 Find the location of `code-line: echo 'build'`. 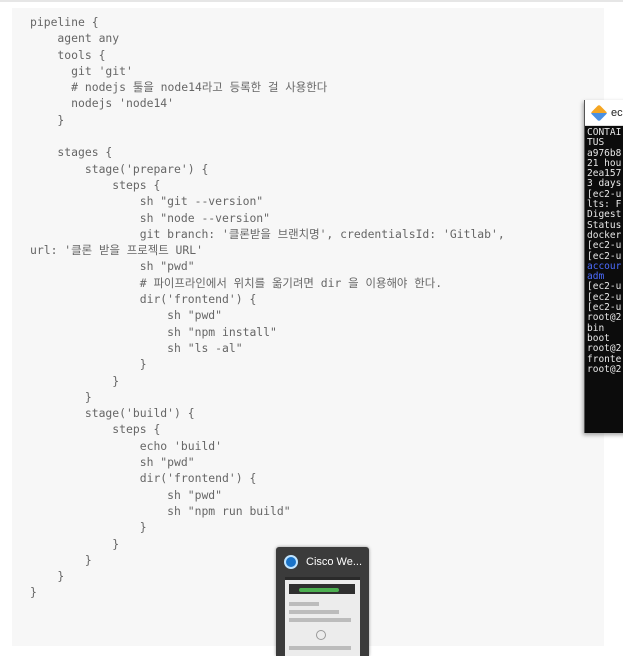

code-line: echo 'build' is located at coordinates (126, 445).